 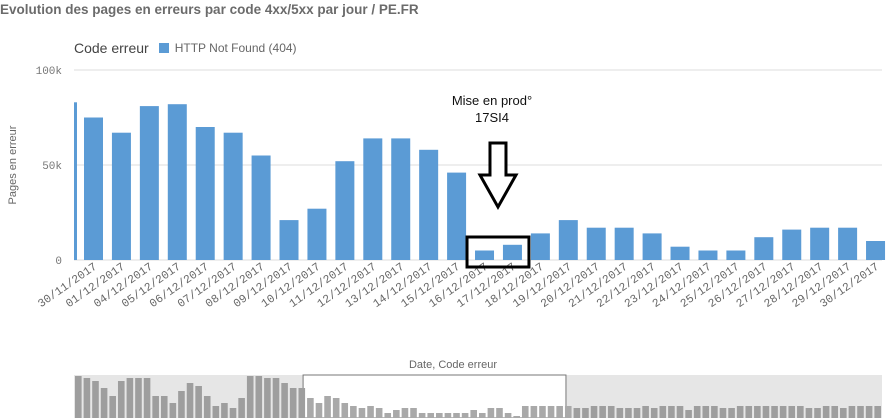 What do you see at coordinates (13, 164) in the screenshot?
I see `y-axis-label: Pages en erreur` at bounding box center [13, 164].